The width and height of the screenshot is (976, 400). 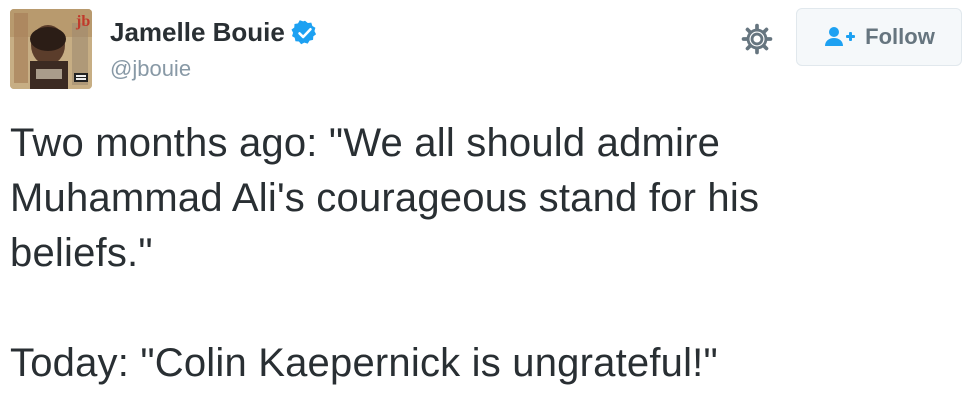 I want to click on follow-button: Follow, so click(x=879, y=37).